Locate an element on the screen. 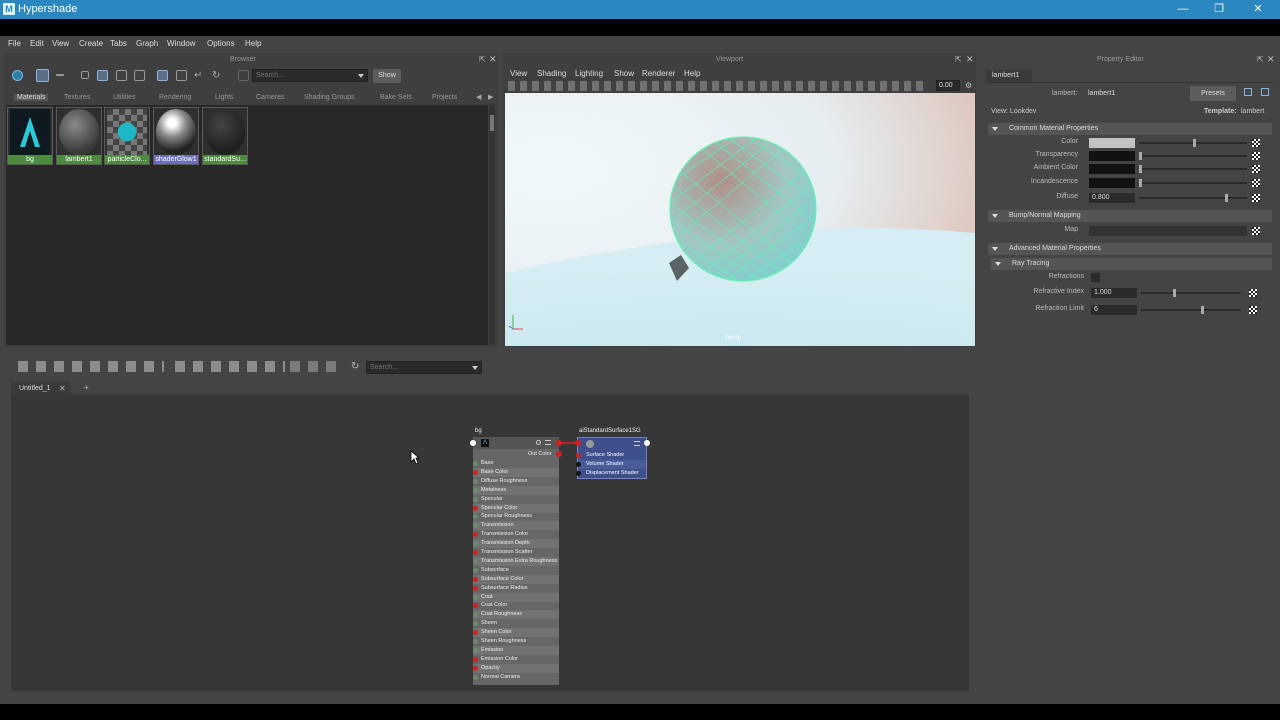 Image resolution: width=1280 pixels, height=720 pixels. list-view-icon is located at coordinates (60, 75).